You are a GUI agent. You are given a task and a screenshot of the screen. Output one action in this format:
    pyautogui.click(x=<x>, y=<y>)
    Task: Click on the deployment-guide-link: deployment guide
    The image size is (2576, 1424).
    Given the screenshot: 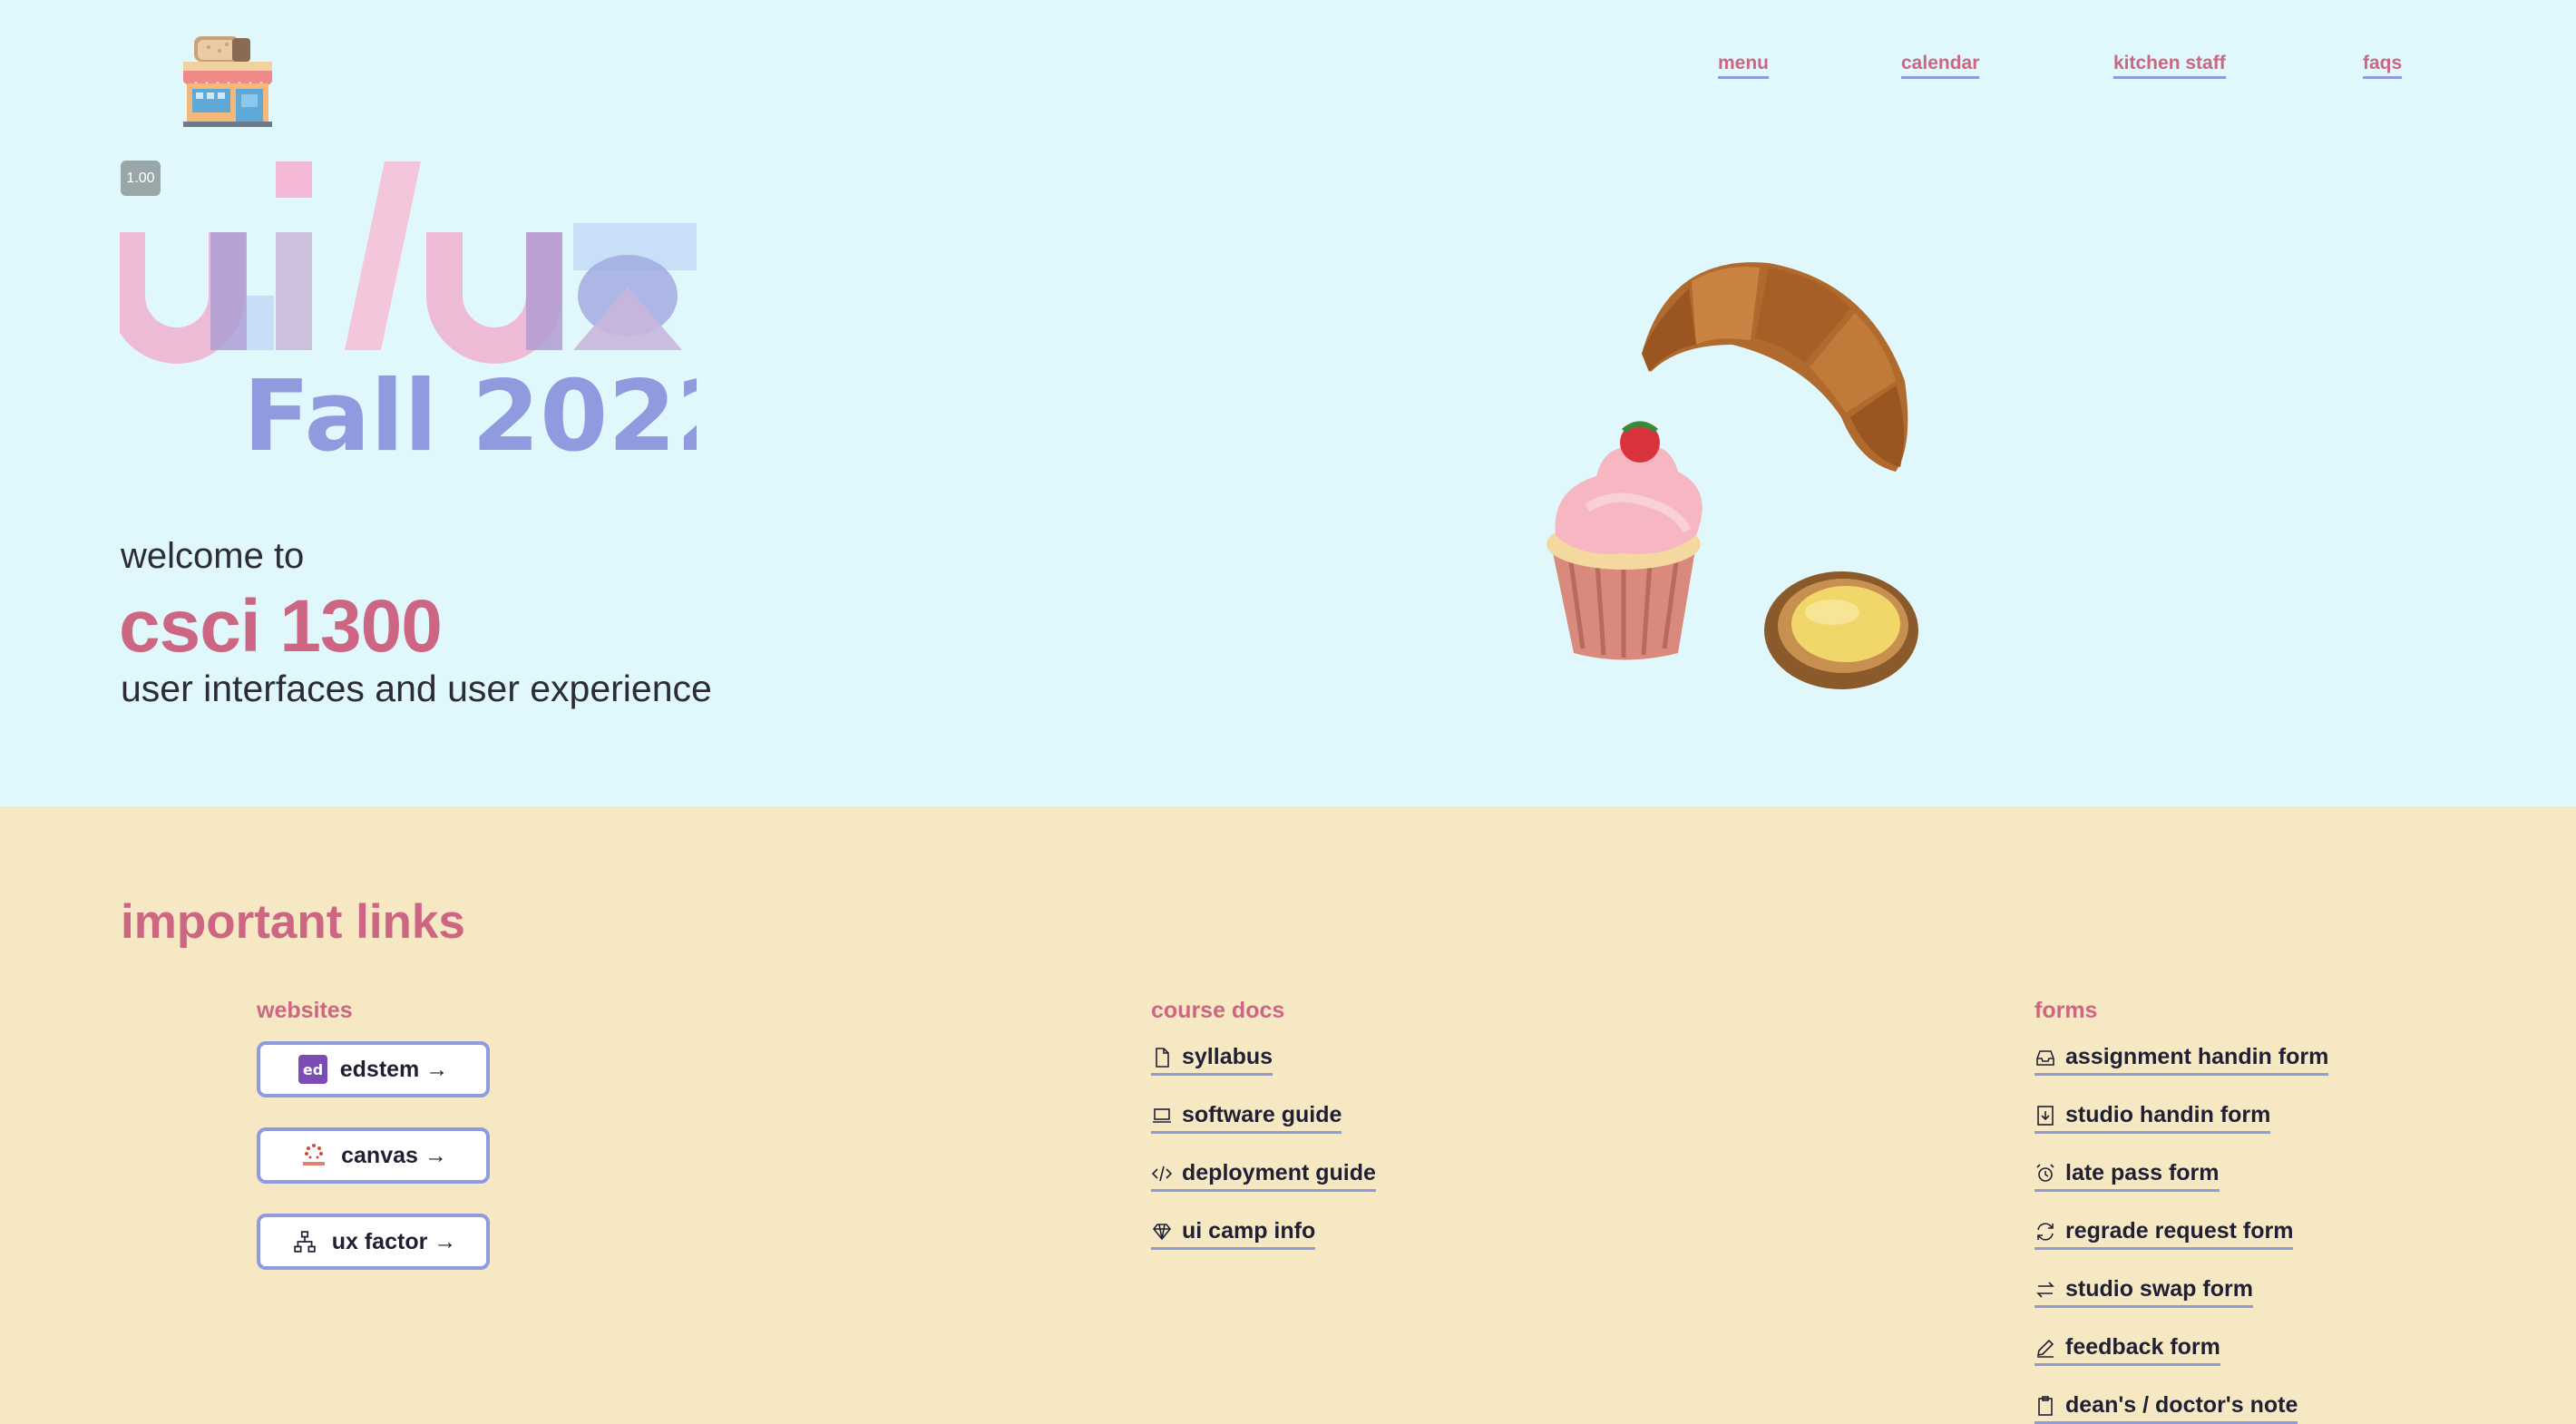 What is the action you would take?
    pyautogui.click(x=1263, y=1176)
    